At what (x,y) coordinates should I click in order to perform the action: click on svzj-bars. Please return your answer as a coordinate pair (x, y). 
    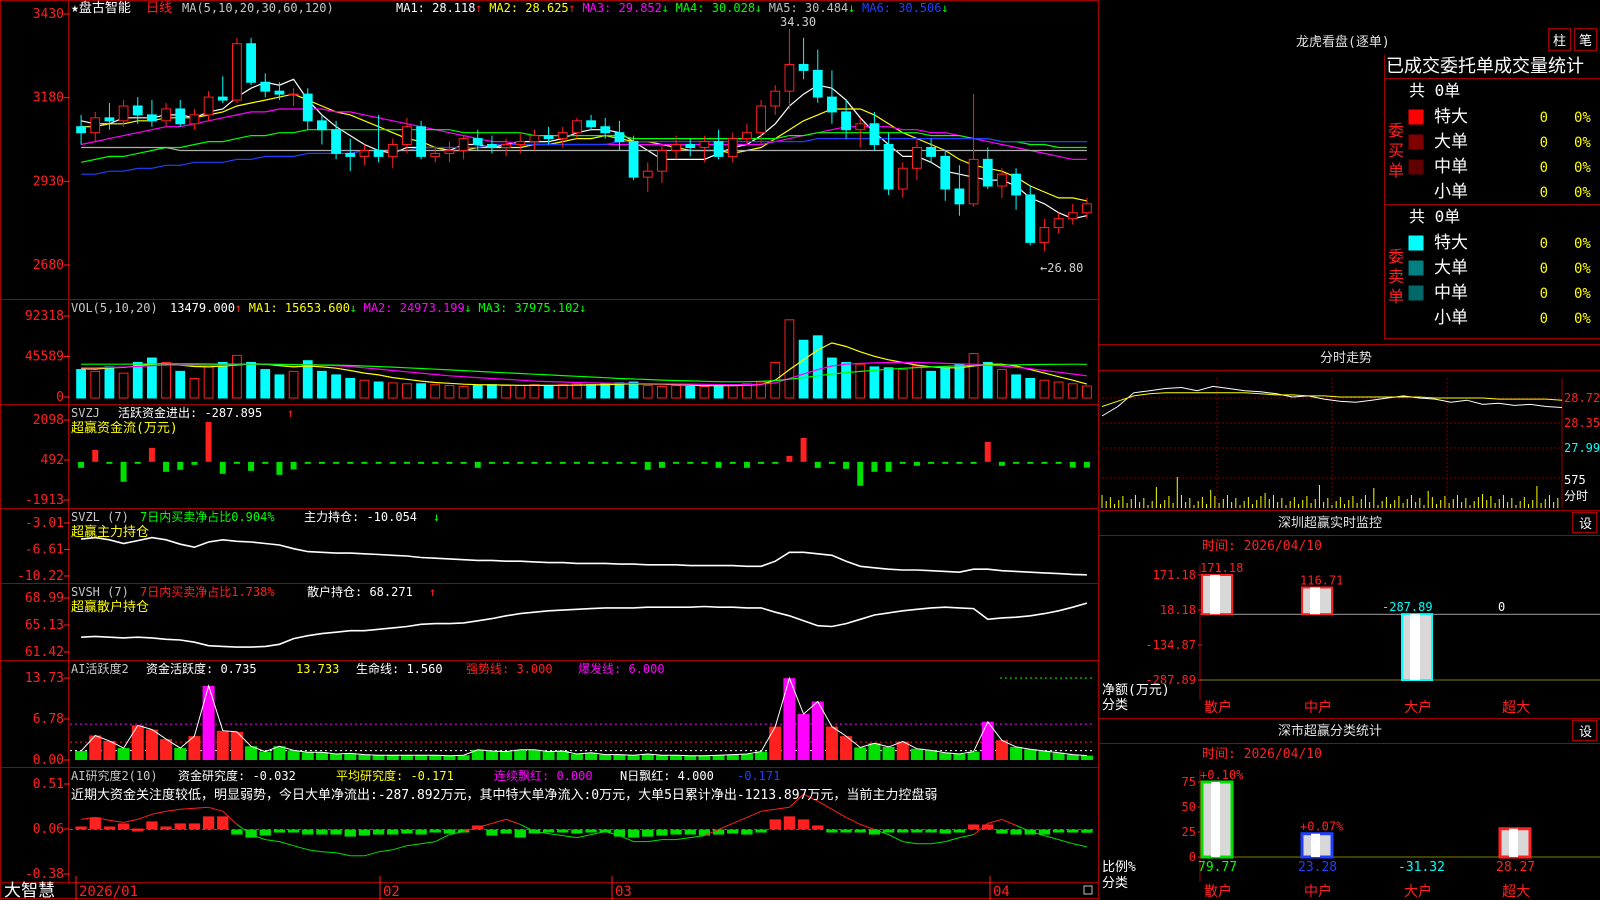
    Looking at the image, I should click on (584, 453).